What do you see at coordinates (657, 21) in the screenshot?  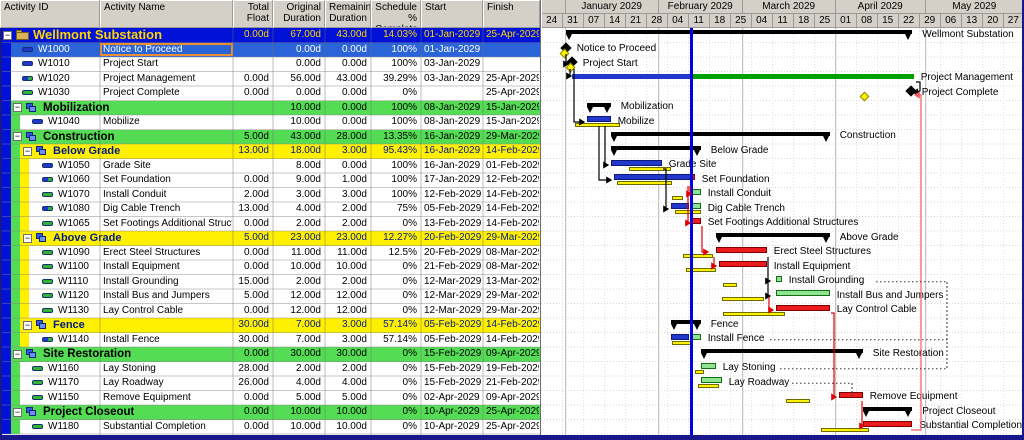 I see `timescale-week-cell: 28` at bounding box center [657, 21].